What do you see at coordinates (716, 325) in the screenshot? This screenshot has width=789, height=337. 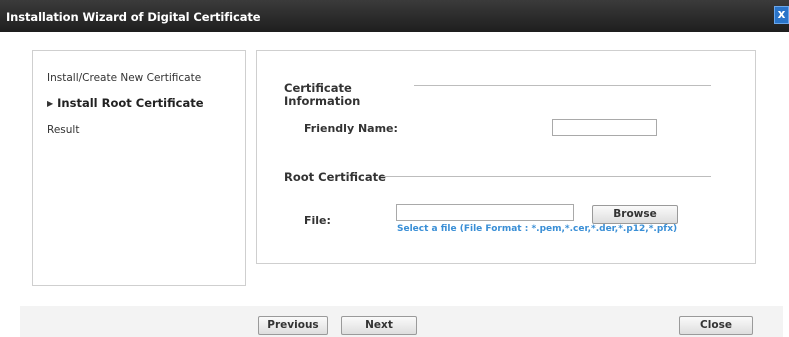 I see `close-button: Close` at bounding box center [716, 325].